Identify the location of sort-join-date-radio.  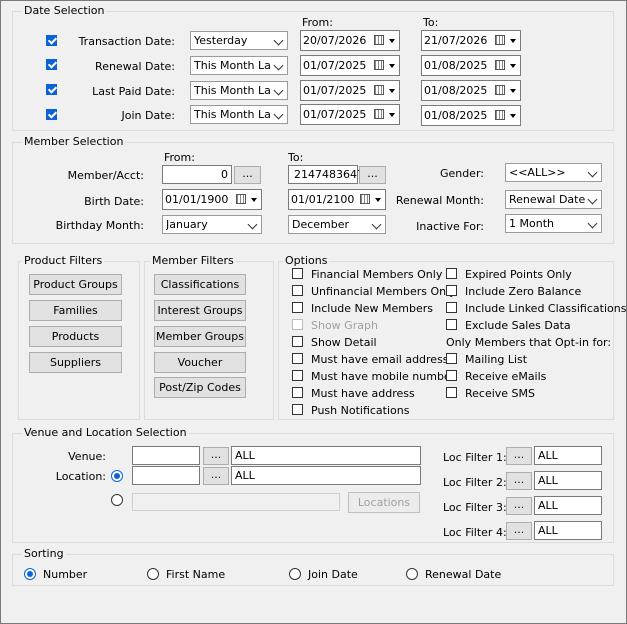
(295, 574).